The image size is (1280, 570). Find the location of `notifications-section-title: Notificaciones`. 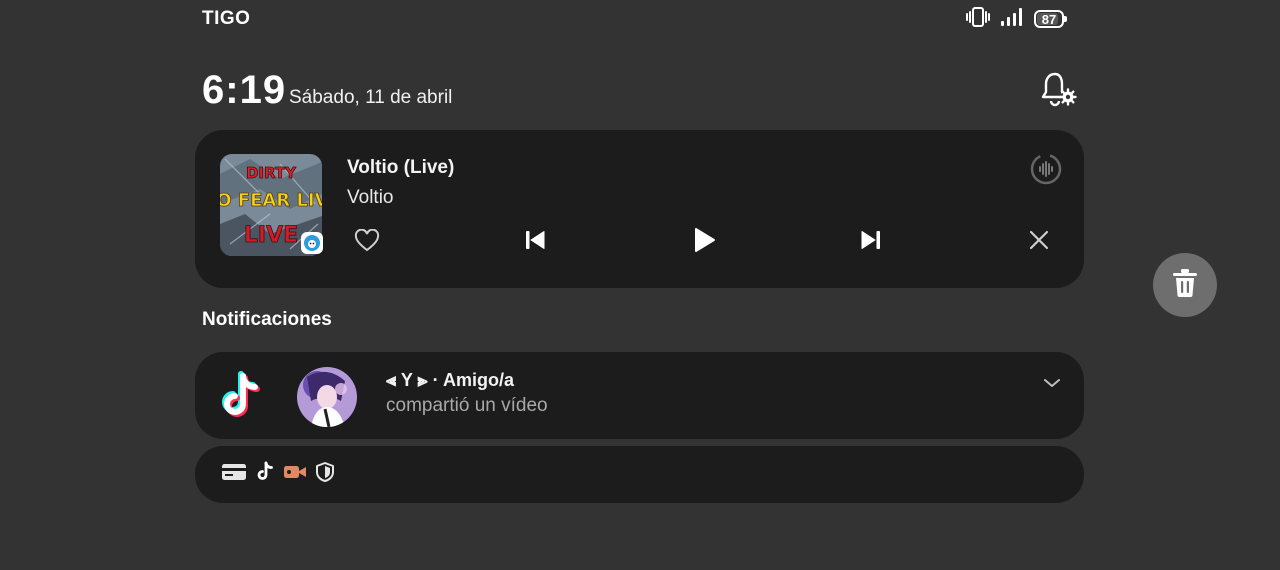

notifications-section-title: Notificaciones is located at coordinates (267, 319).